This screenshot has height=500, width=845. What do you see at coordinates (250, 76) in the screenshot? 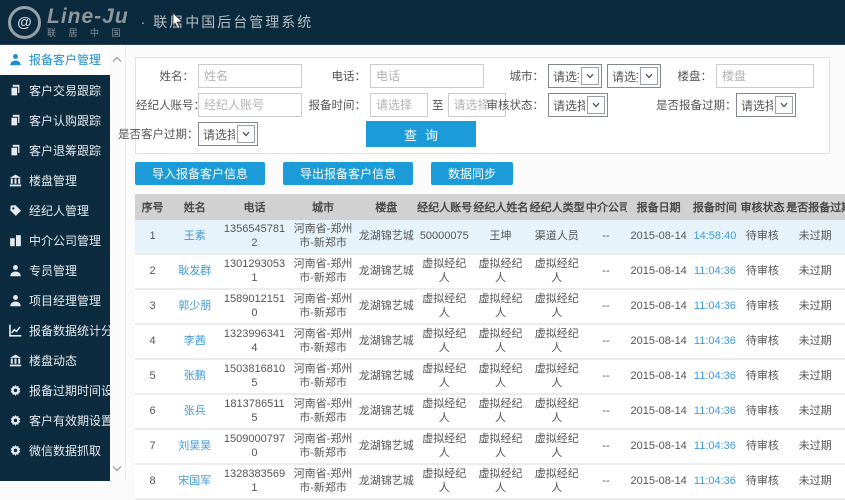
I see `name-input` at bounding box center [250, 76].